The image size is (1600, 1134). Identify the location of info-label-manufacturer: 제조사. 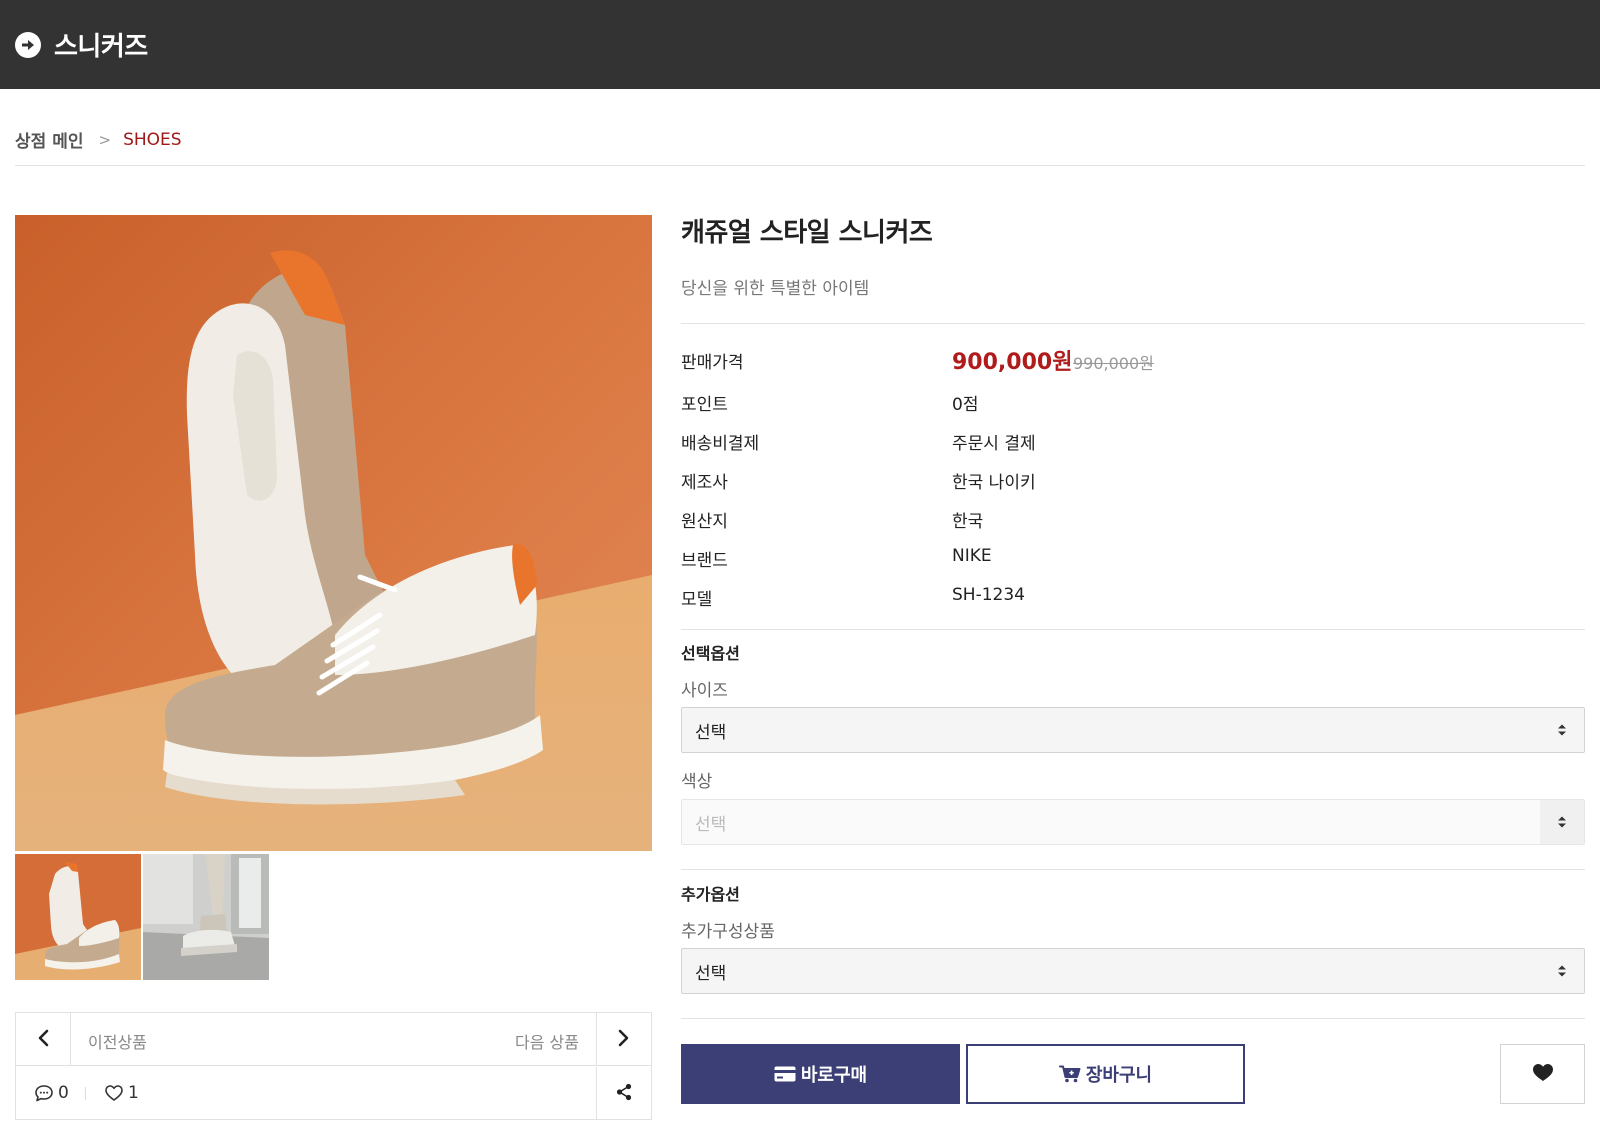
(704, 483).